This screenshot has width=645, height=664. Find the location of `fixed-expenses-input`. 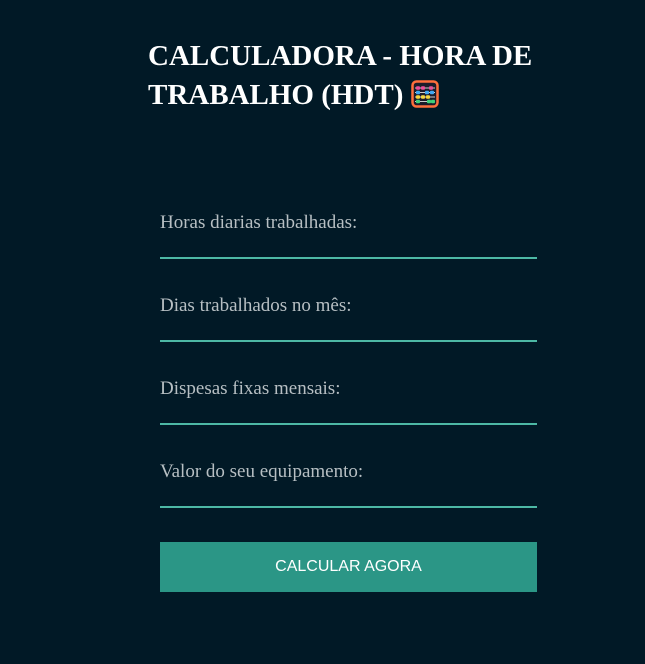

fixed-expenses-input is located at coordinates (348, 415).